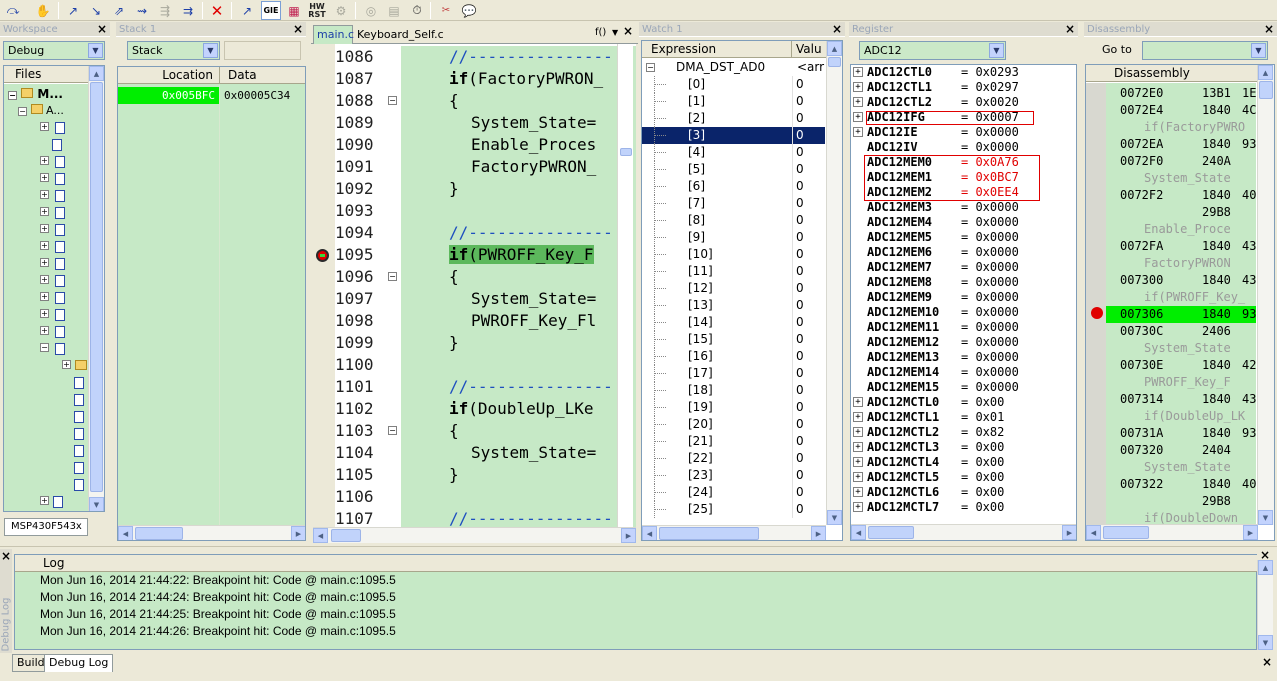 The height and width of the screenshot is (681, 1277). I want to click on register-row: ADC12MEM14 = 0x0000, so click(963, 372).